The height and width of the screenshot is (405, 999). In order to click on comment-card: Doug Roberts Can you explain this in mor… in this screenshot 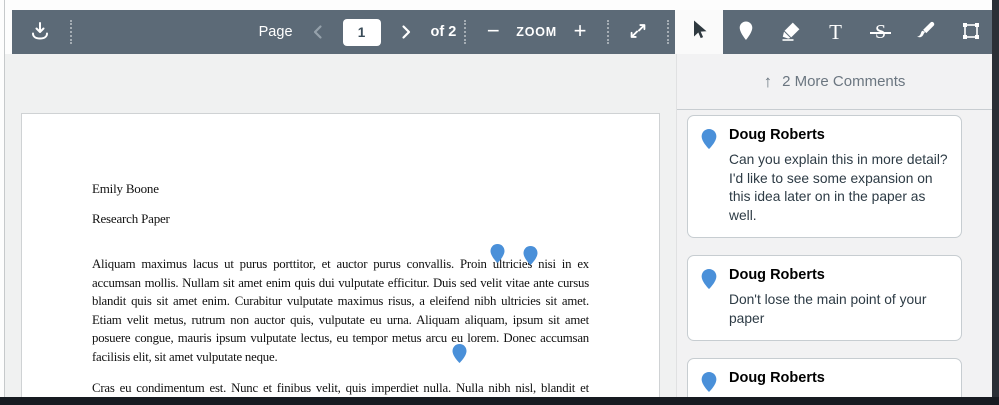, I will do `click(824, 176)`.